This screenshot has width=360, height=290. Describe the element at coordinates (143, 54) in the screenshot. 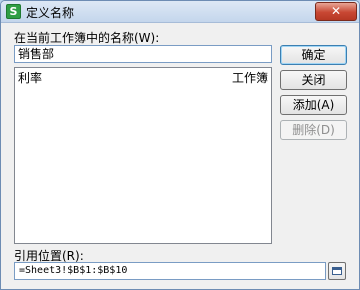

I see `name-input: 销售部` at that location.